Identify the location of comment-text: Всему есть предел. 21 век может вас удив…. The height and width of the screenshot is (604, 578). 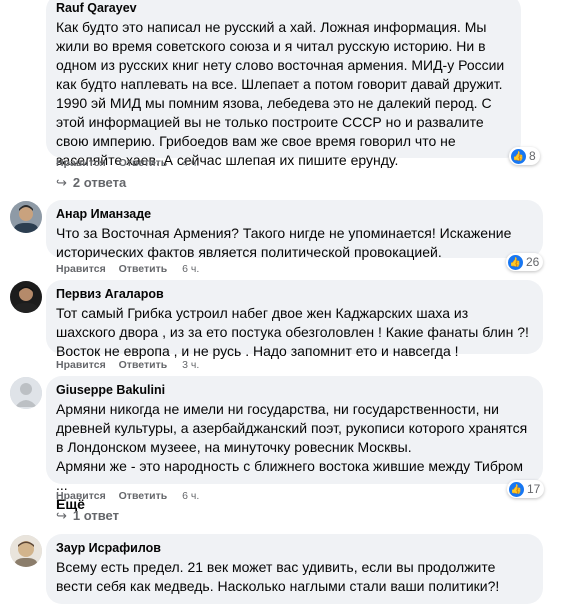
(278, 576).